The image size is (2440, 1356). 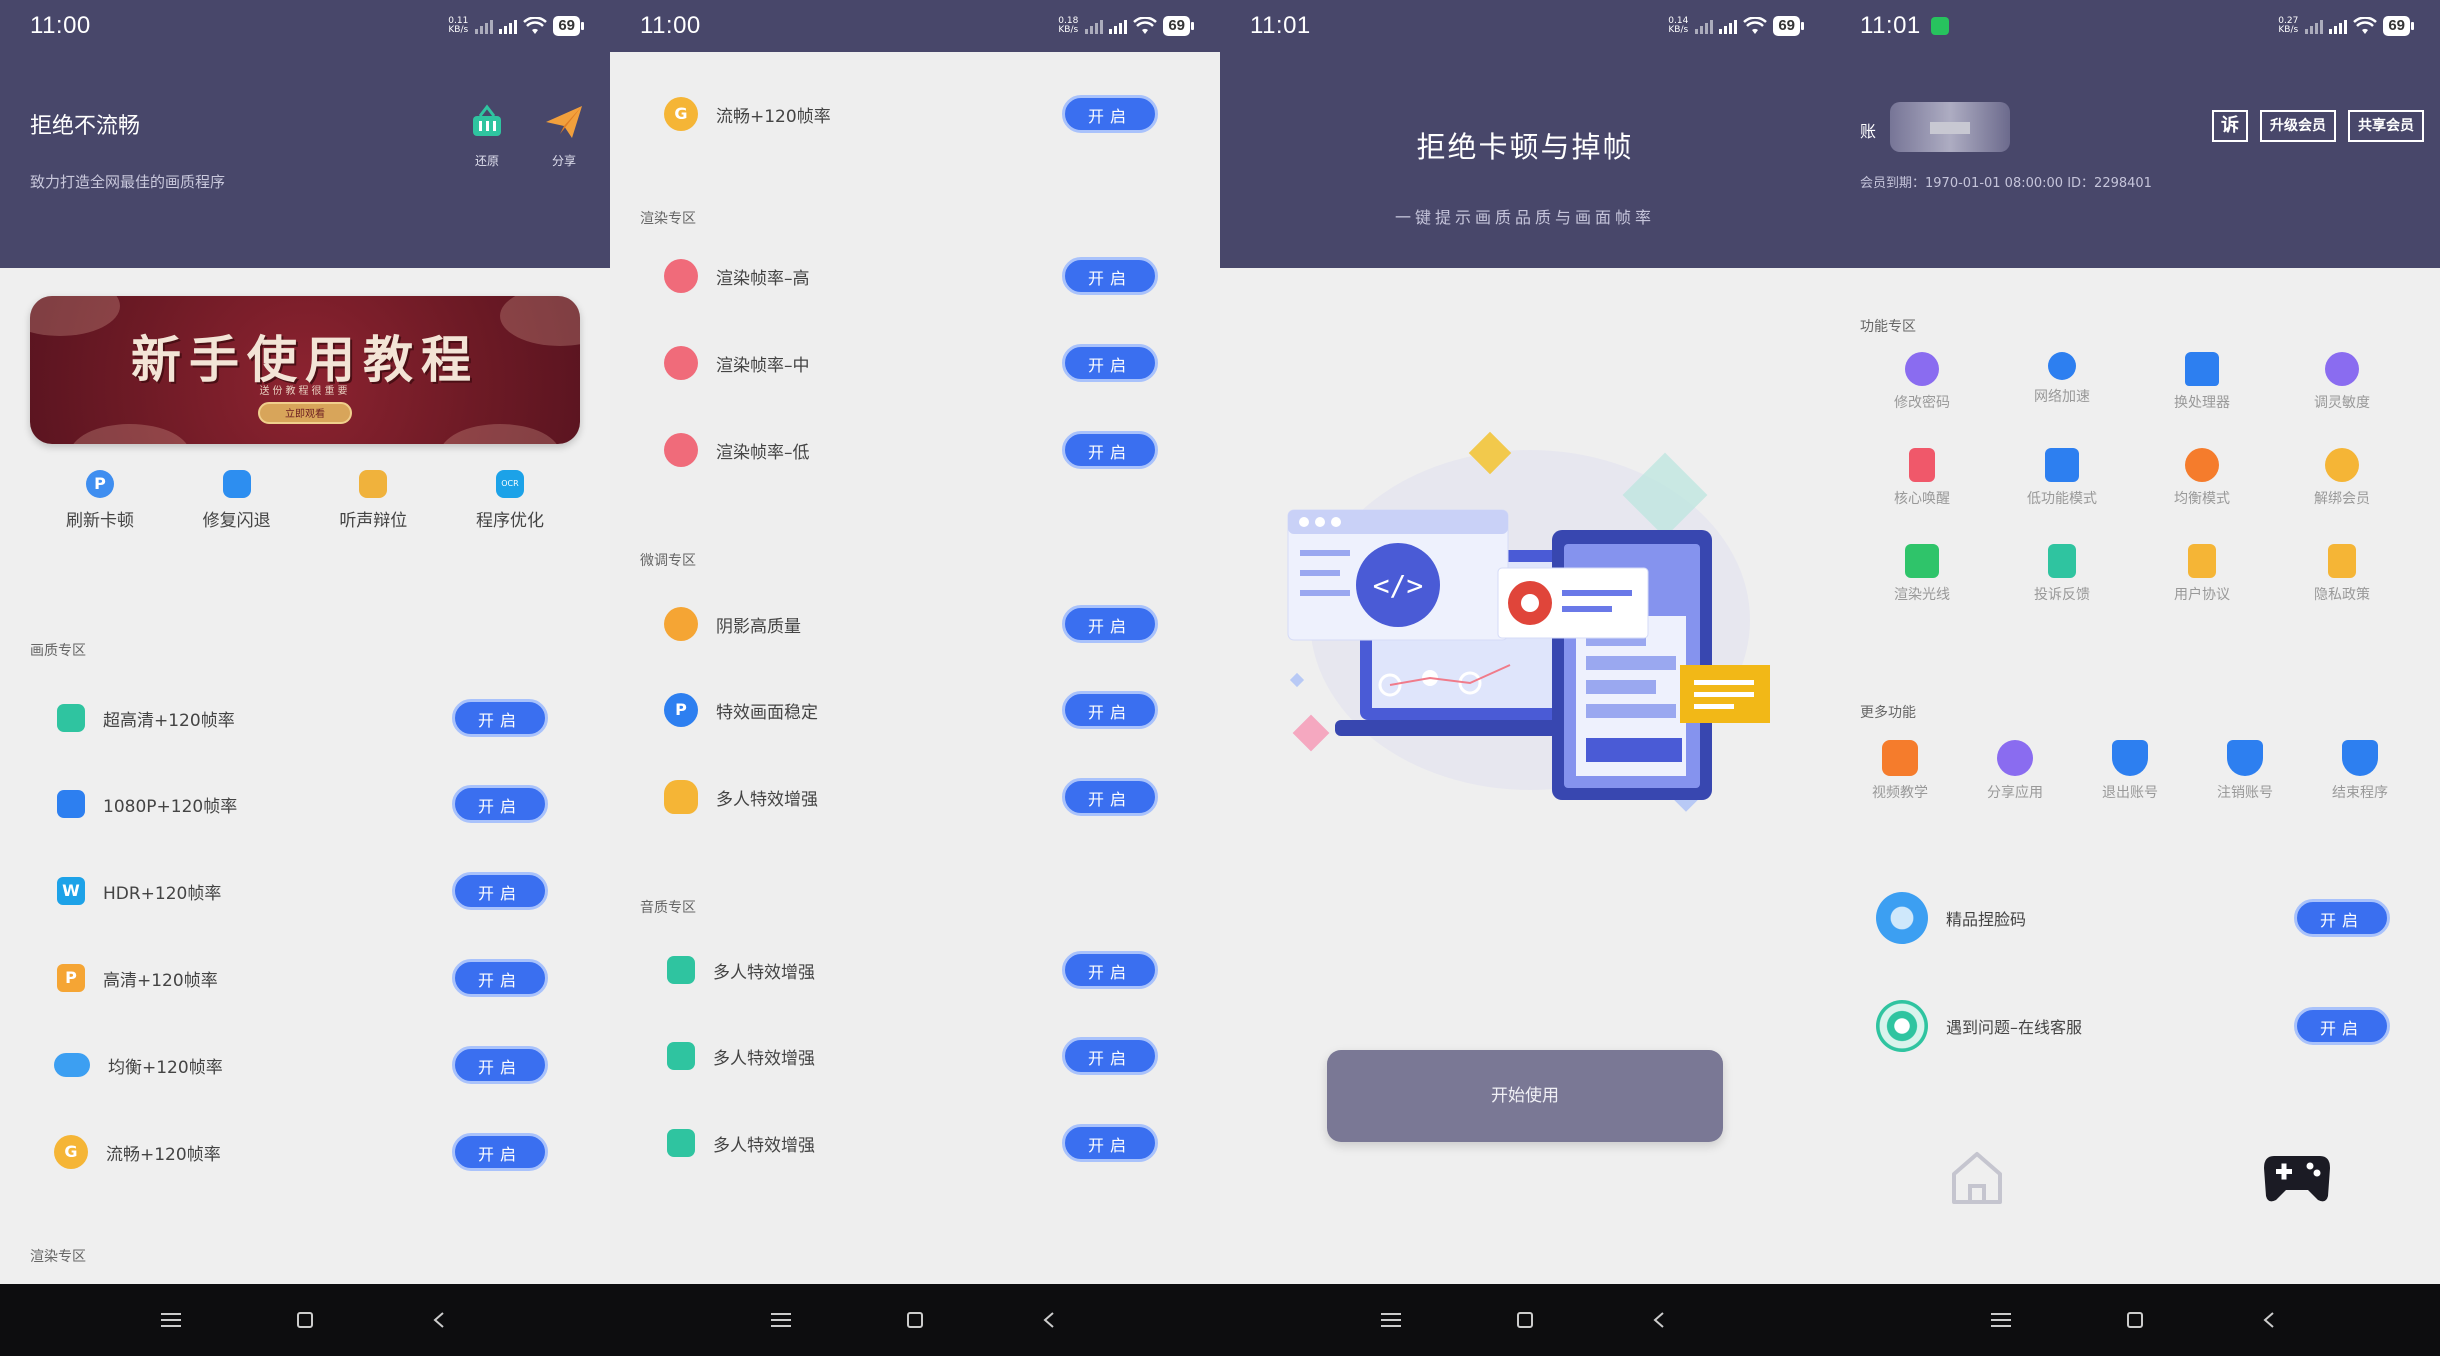 What do you see at coordinates (1977, 1177) in the screenshot?
I see `home-icon` at bounding box center [1977, 1177].